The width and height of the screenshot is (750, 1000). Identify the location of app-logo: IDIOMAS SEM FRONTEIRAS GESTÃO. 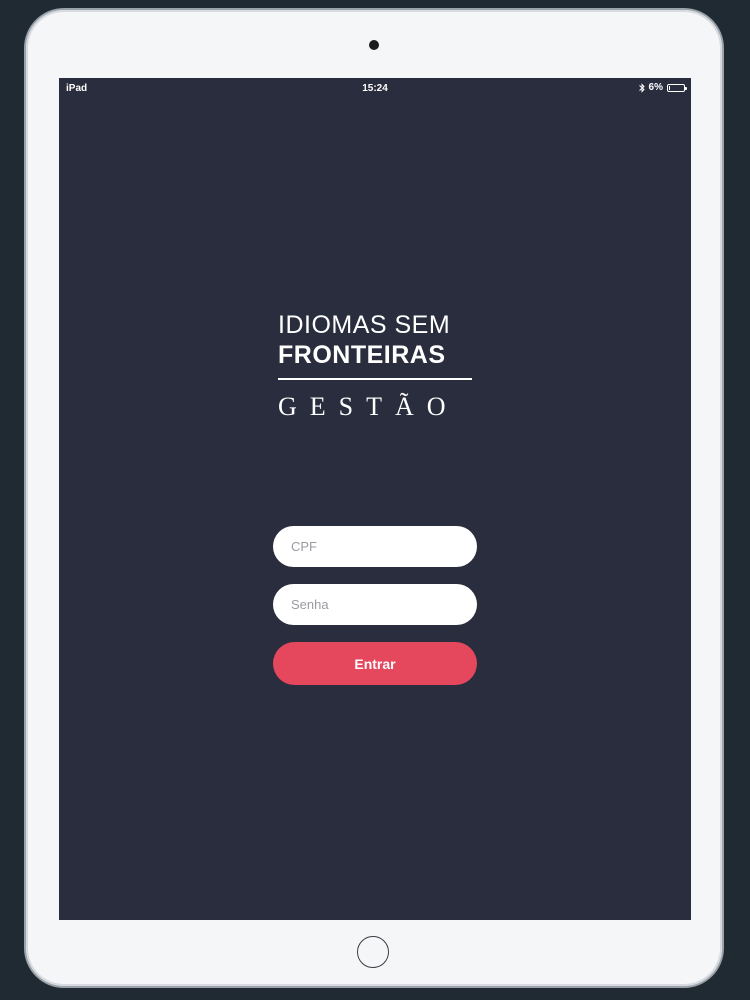
(376, 366).